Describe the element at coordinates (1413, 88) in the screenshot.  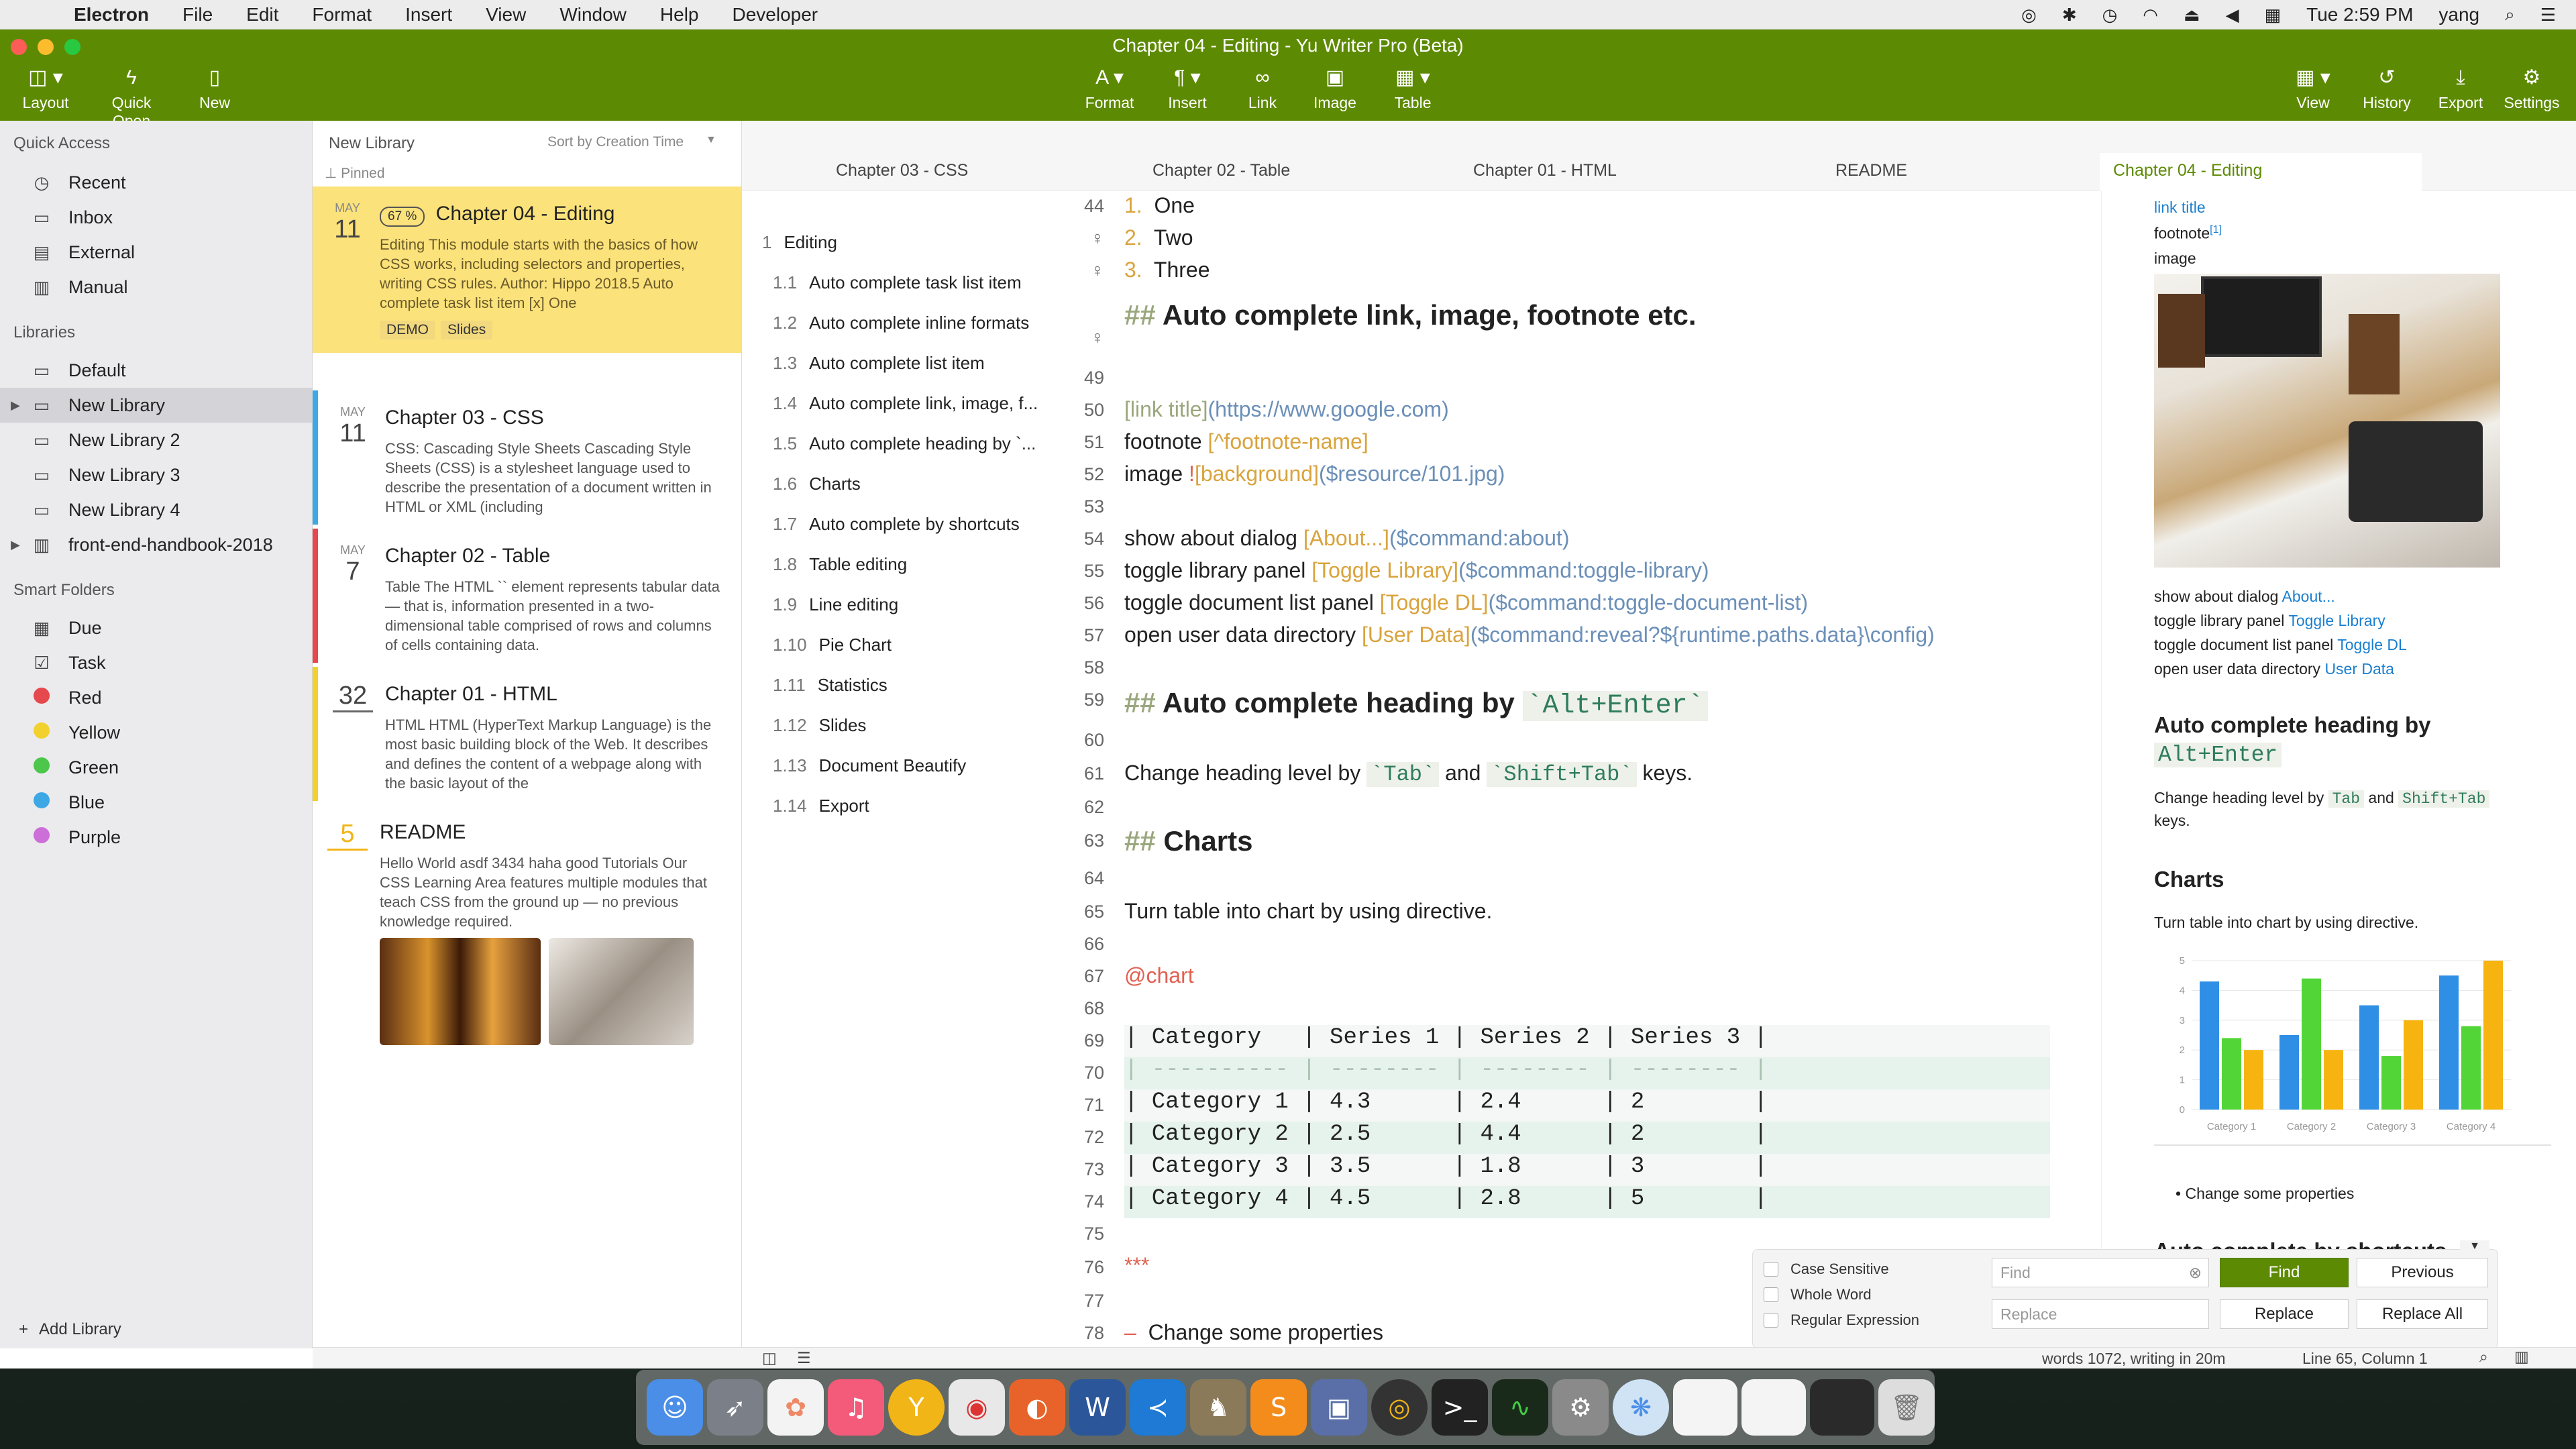
I see `table-button: ▦ ▾ Table` at that location.